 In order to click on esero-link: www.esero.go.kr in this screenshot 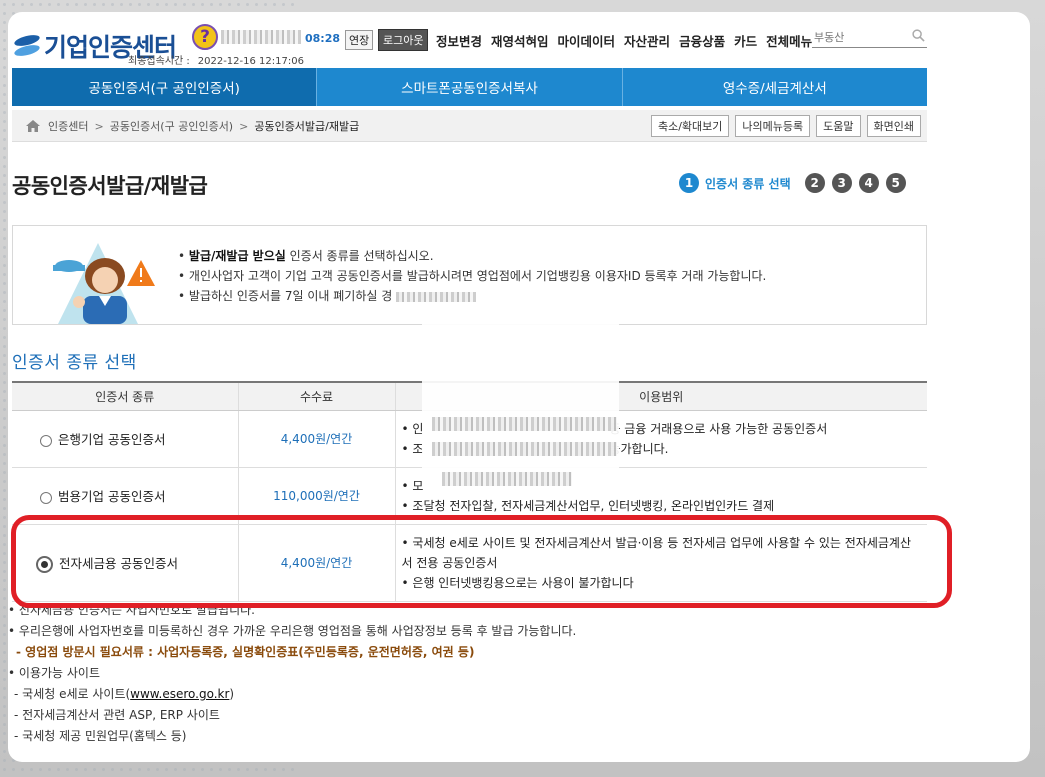, I will do `click(179, 694)`.